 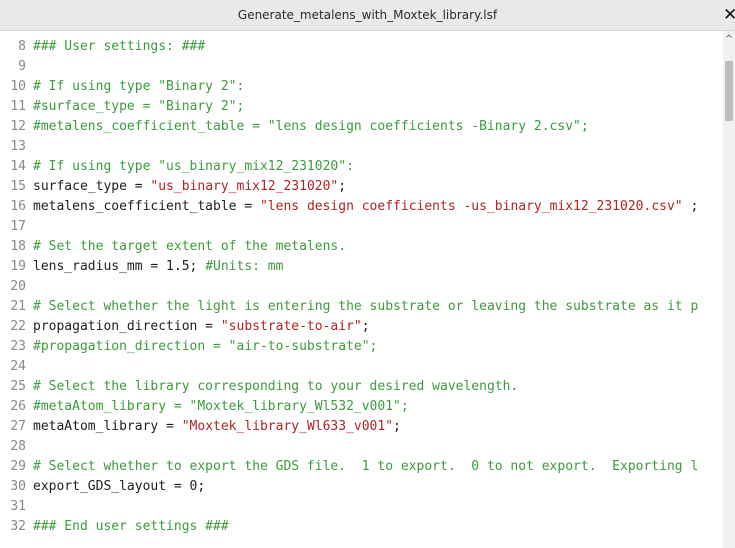 I want to click on line-code: # Set the target extent of the metalens., so click(x=189, y=246).